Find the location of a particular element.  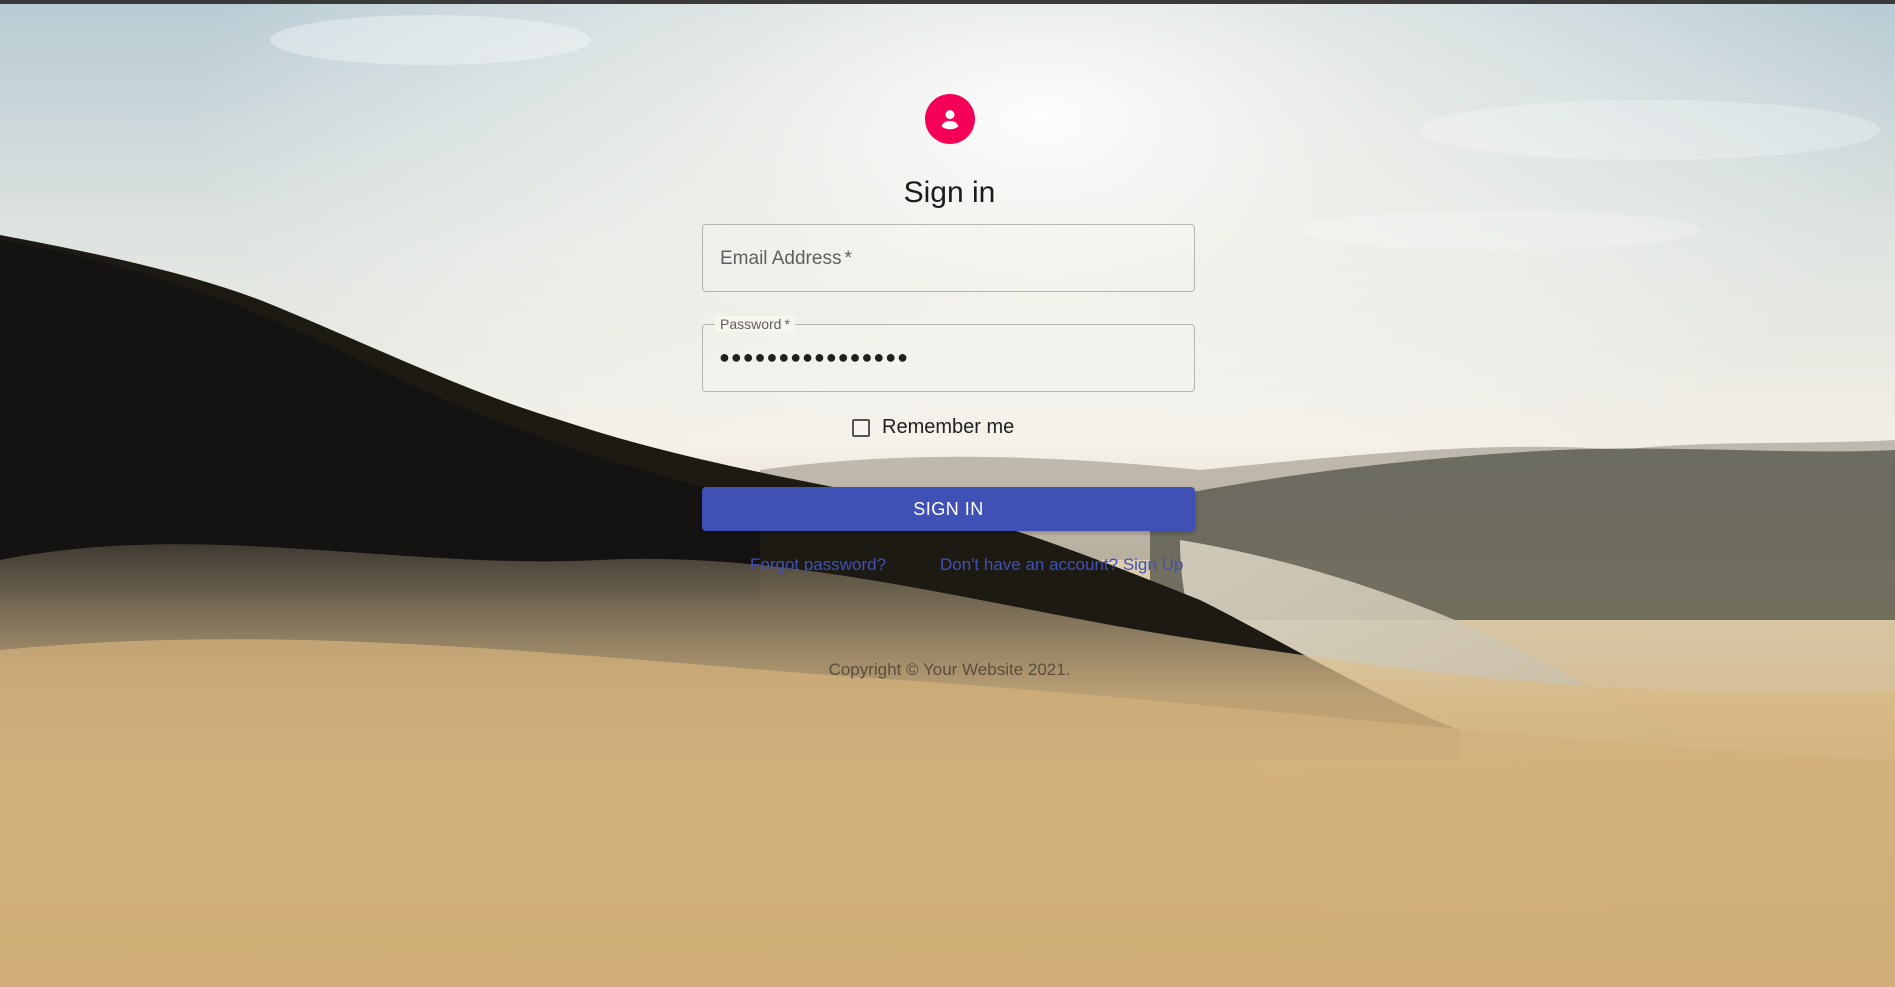

remember-me-row: Remember me is located at coordinates (933, 427).